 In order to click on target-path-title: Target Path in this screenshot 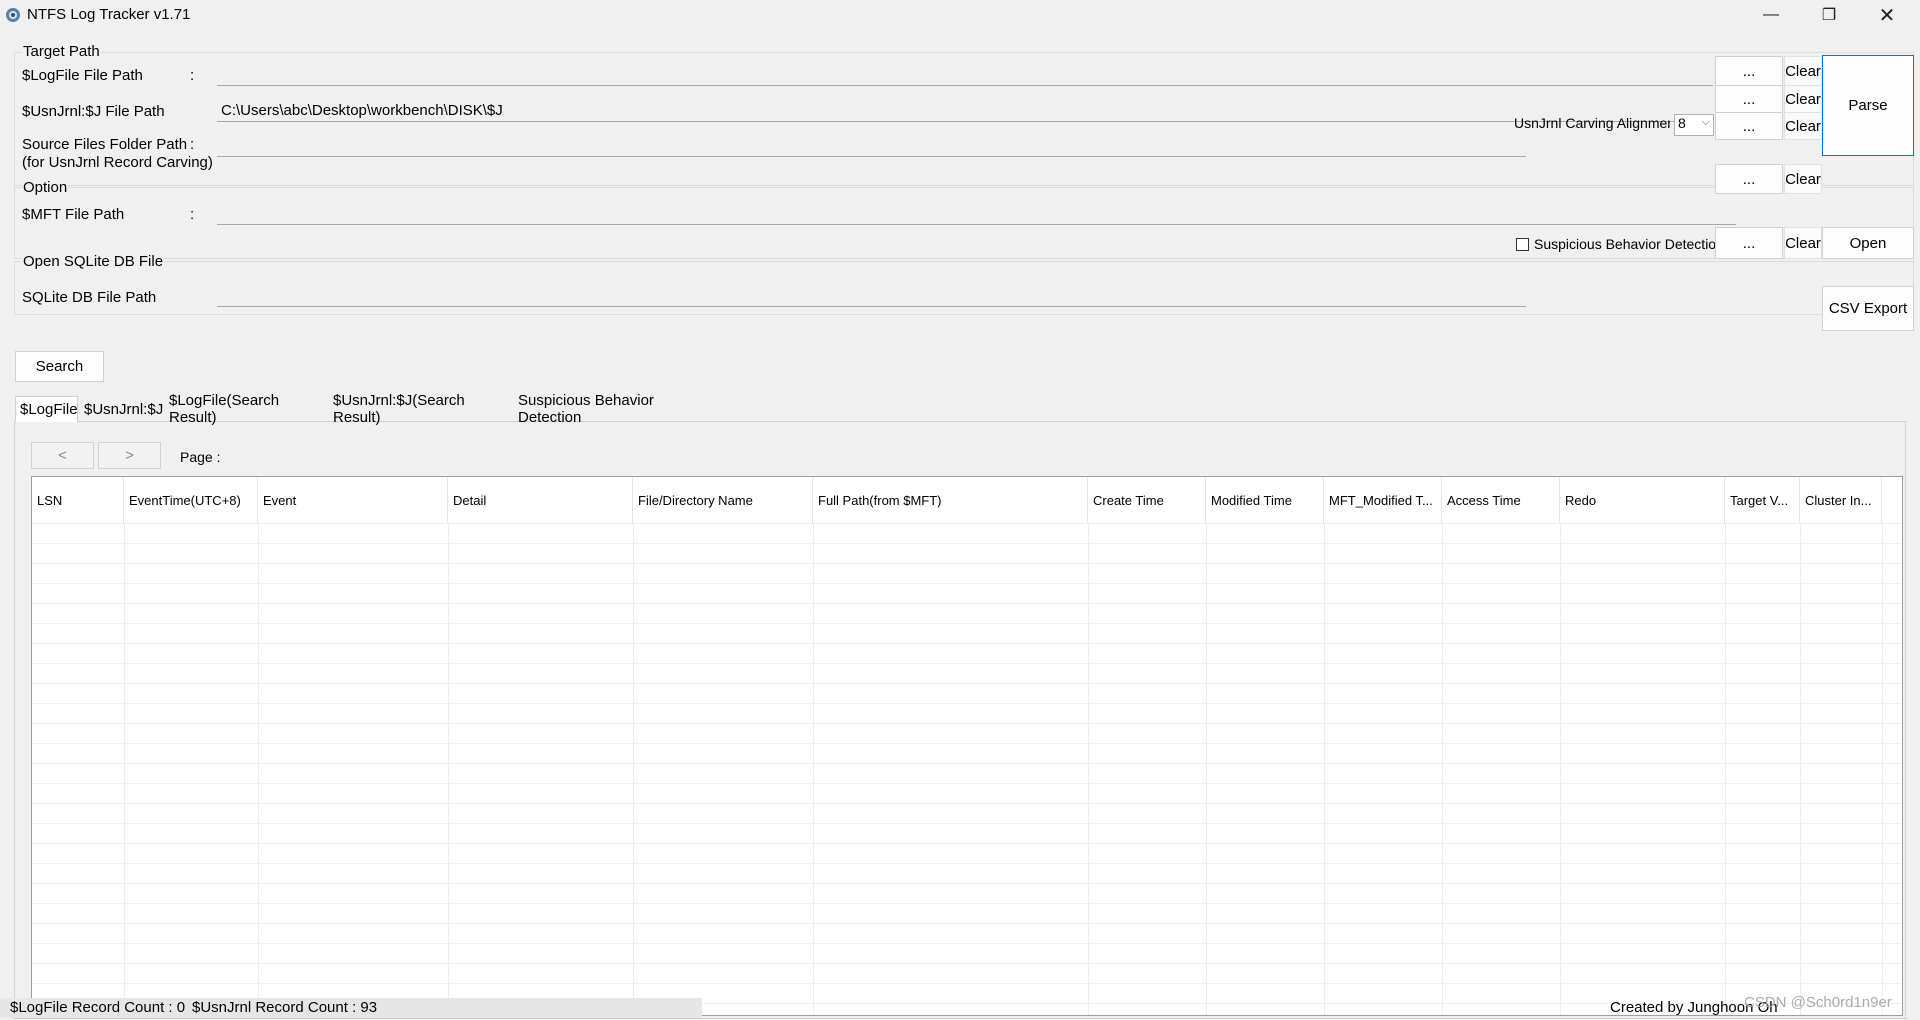, I will do `click(61, 51)`.